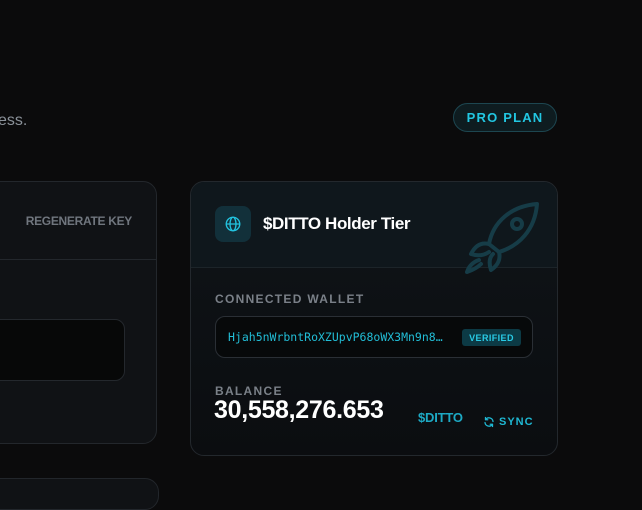  What do you see at coordinates (491, 337) in the screenshot?
I see `verified-badge: VERIFIED` at bounding box center [491, 337].